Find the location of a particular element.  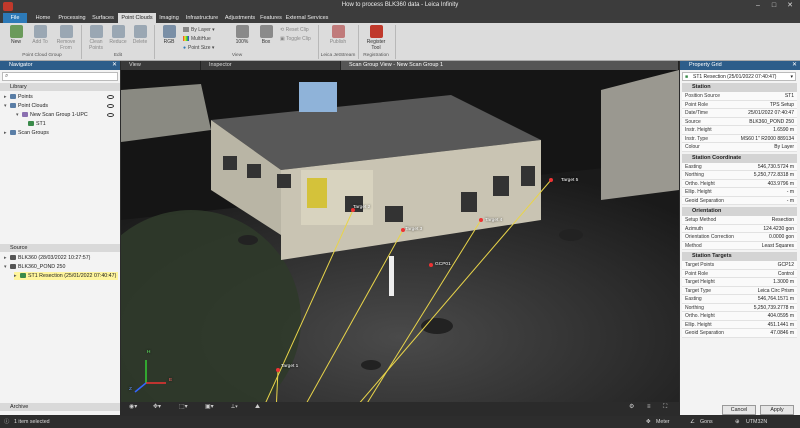

tab-adjustments: Adjustments is located at coordinates (240, 18).